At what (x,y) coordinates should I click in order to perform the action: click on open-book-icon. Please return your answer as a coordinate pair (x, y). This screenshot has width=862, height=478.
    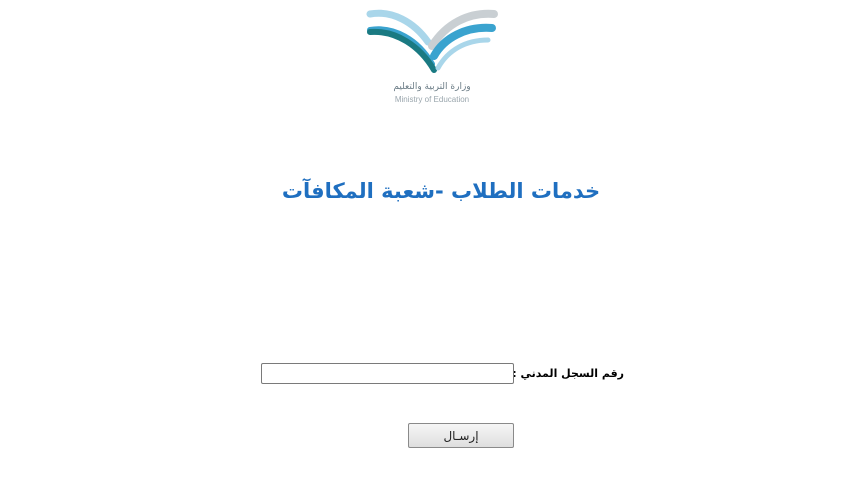
    Looking at the image, I should click on (432, 41).